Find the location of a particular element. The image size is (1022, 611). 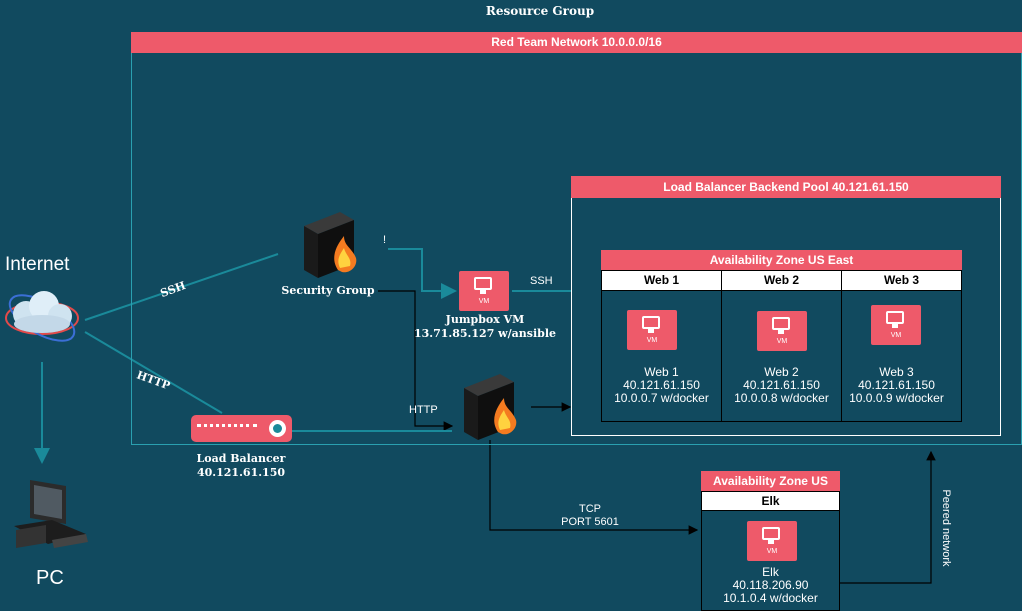

web2-header: Web 2 is located at coordinates (781, 280).